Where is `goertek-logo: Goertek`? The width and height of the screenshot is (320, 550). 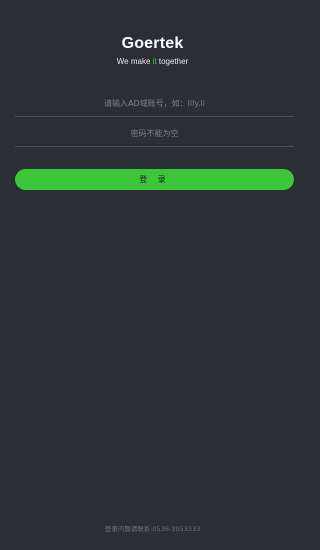
goertek-logo: Goertek is located at coordinates (152, 43).